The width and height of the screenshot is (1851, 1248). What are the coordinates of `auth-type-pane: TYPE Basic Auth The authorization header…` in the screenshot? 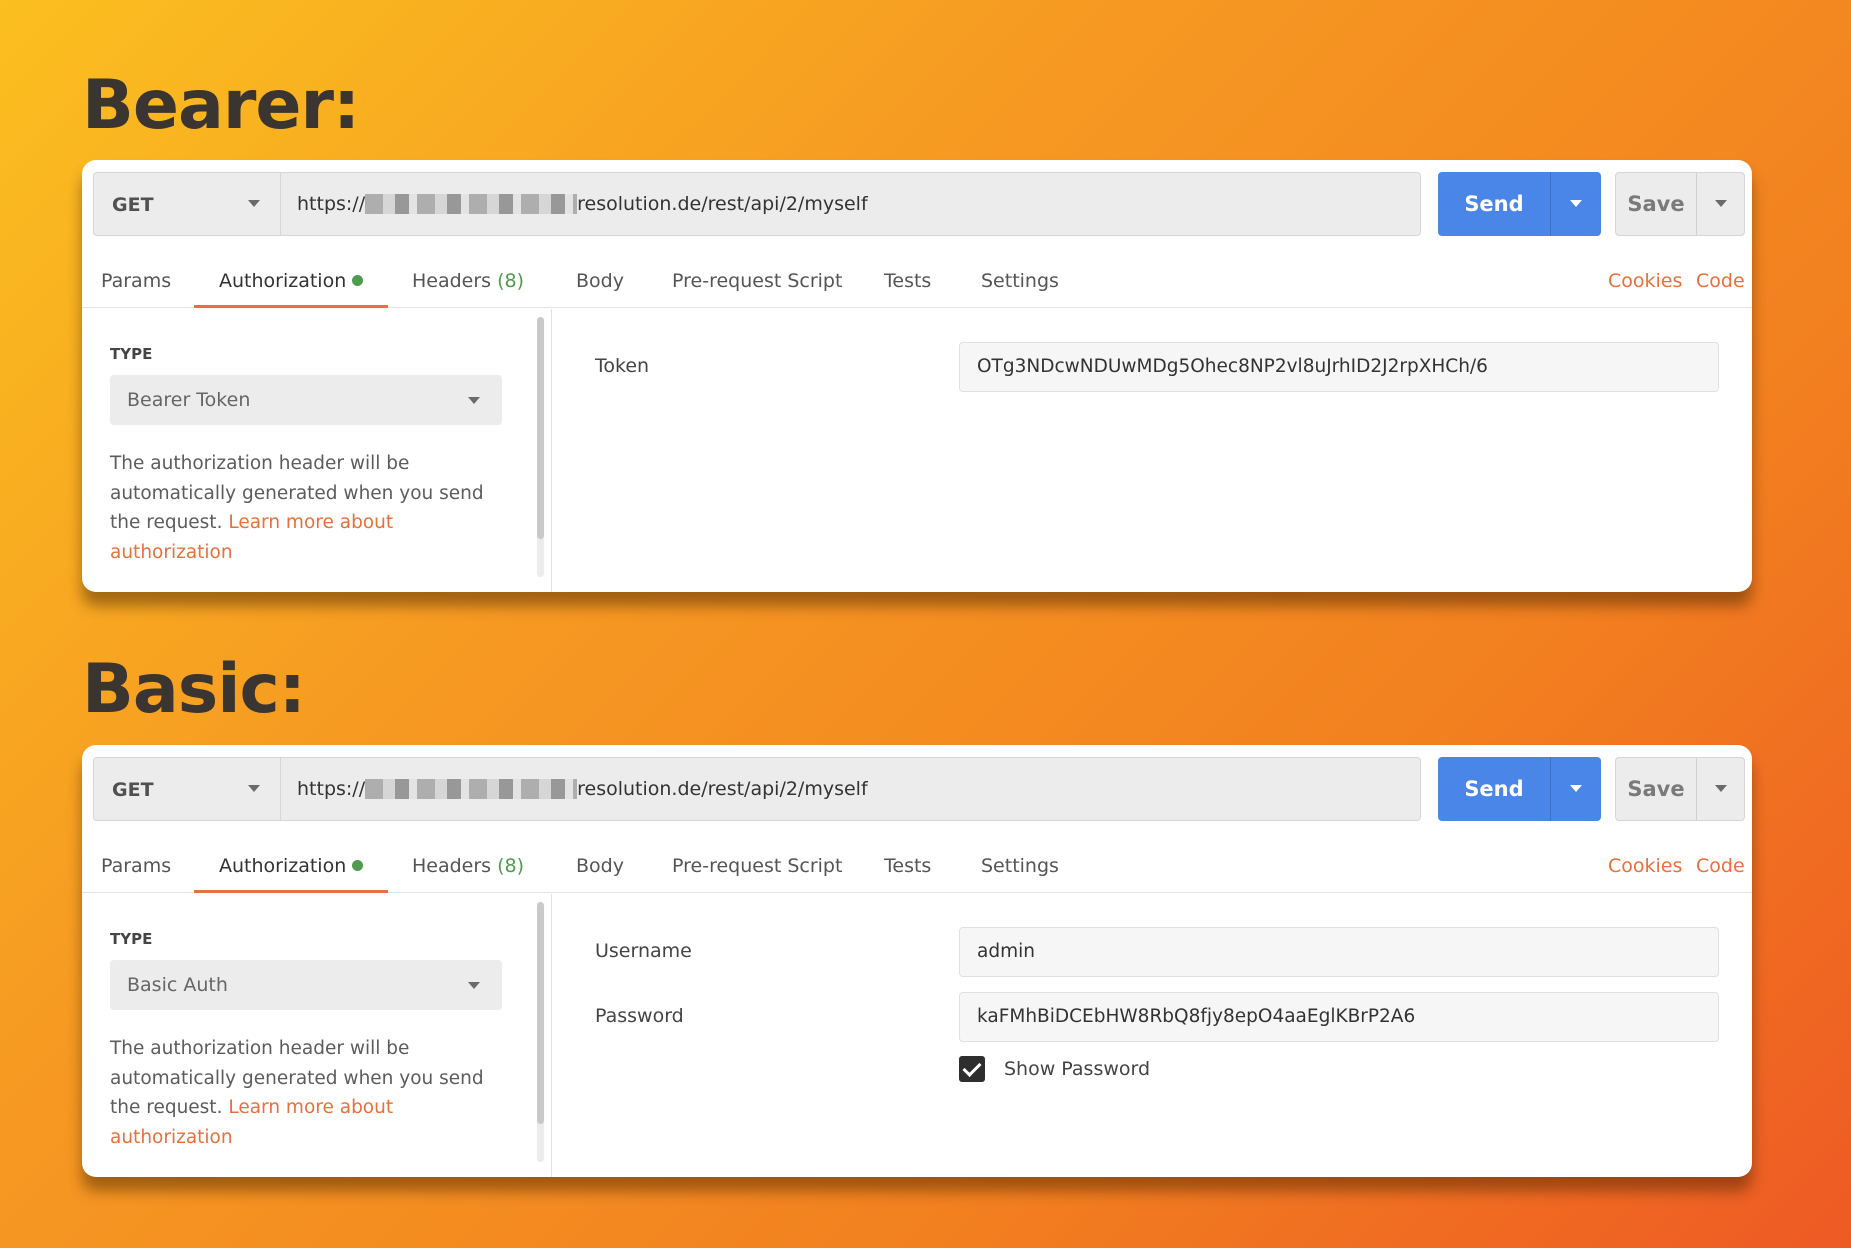 It's located at (317, 1035).